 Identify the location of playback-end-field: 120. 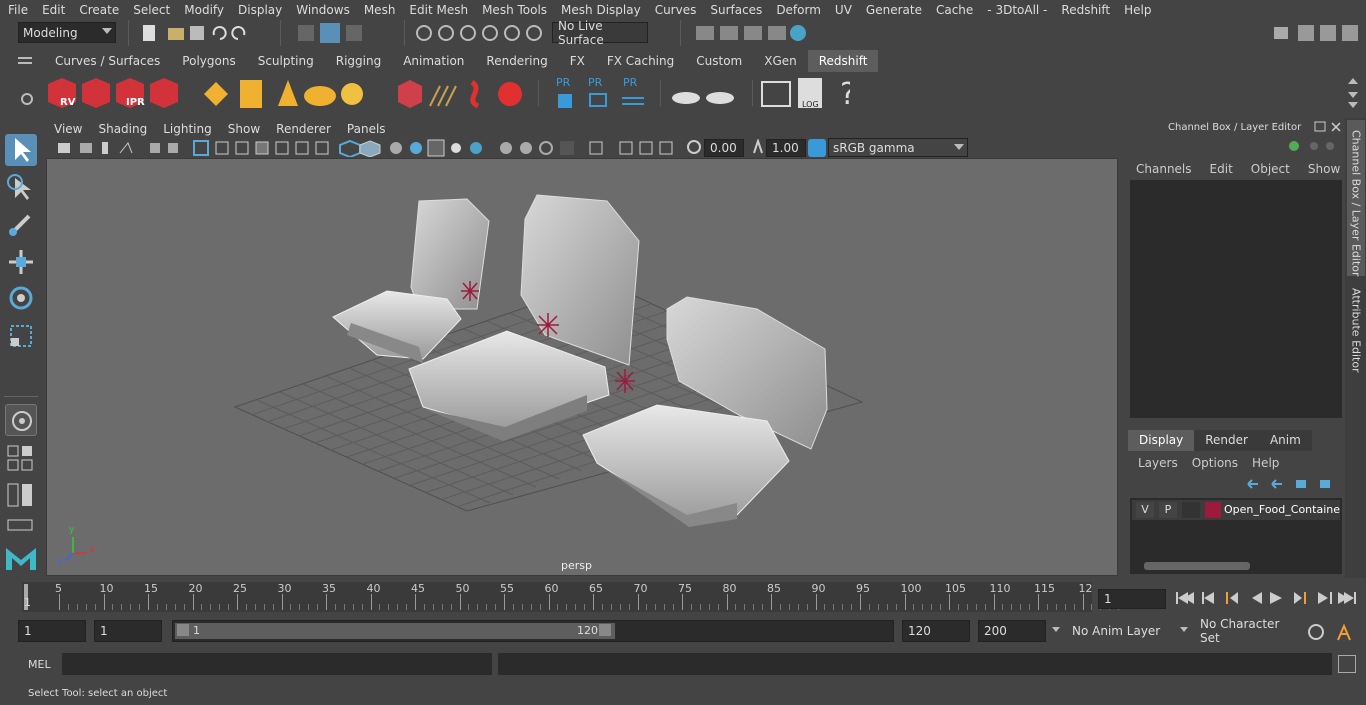
(936, 631).